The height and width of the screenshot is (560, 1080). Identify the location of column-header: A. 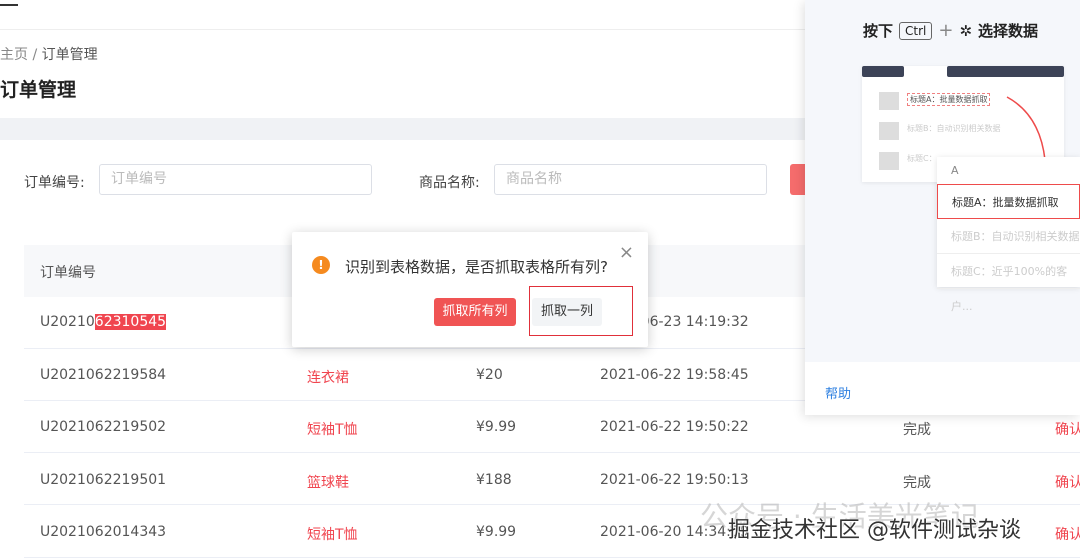
(955, 170).